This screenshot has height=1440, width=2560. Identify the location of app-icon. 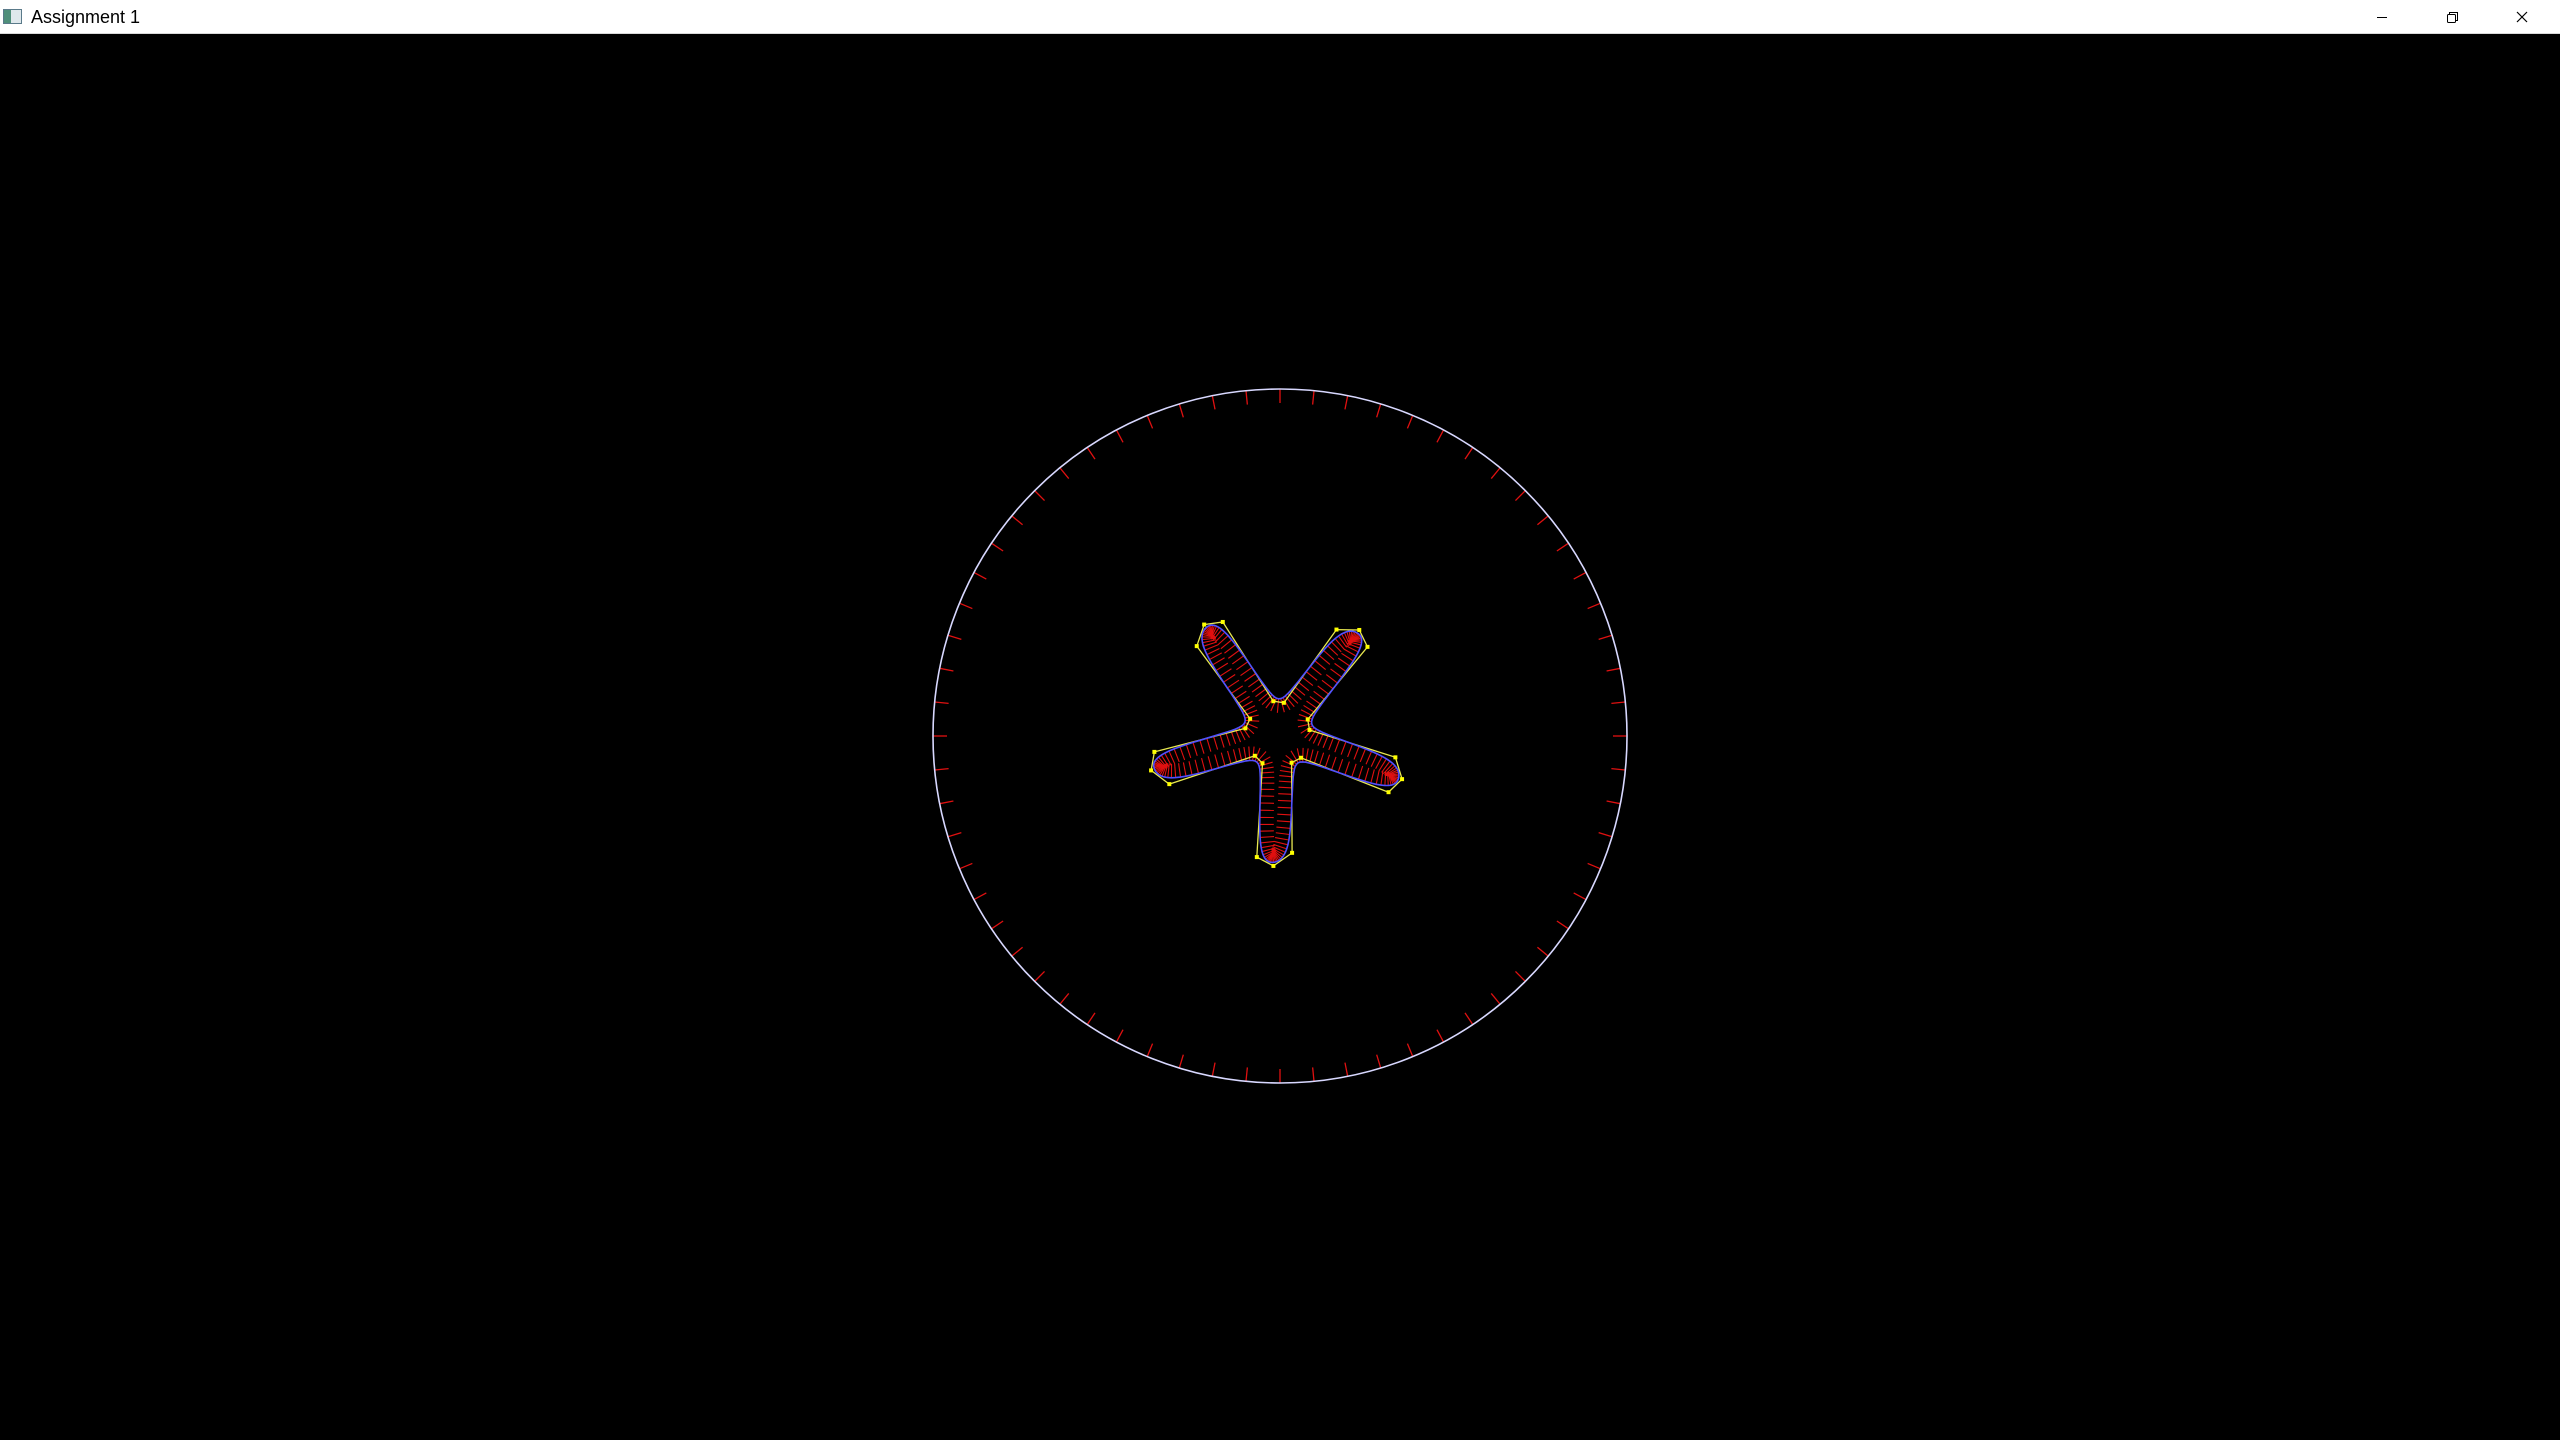
(12, 16).